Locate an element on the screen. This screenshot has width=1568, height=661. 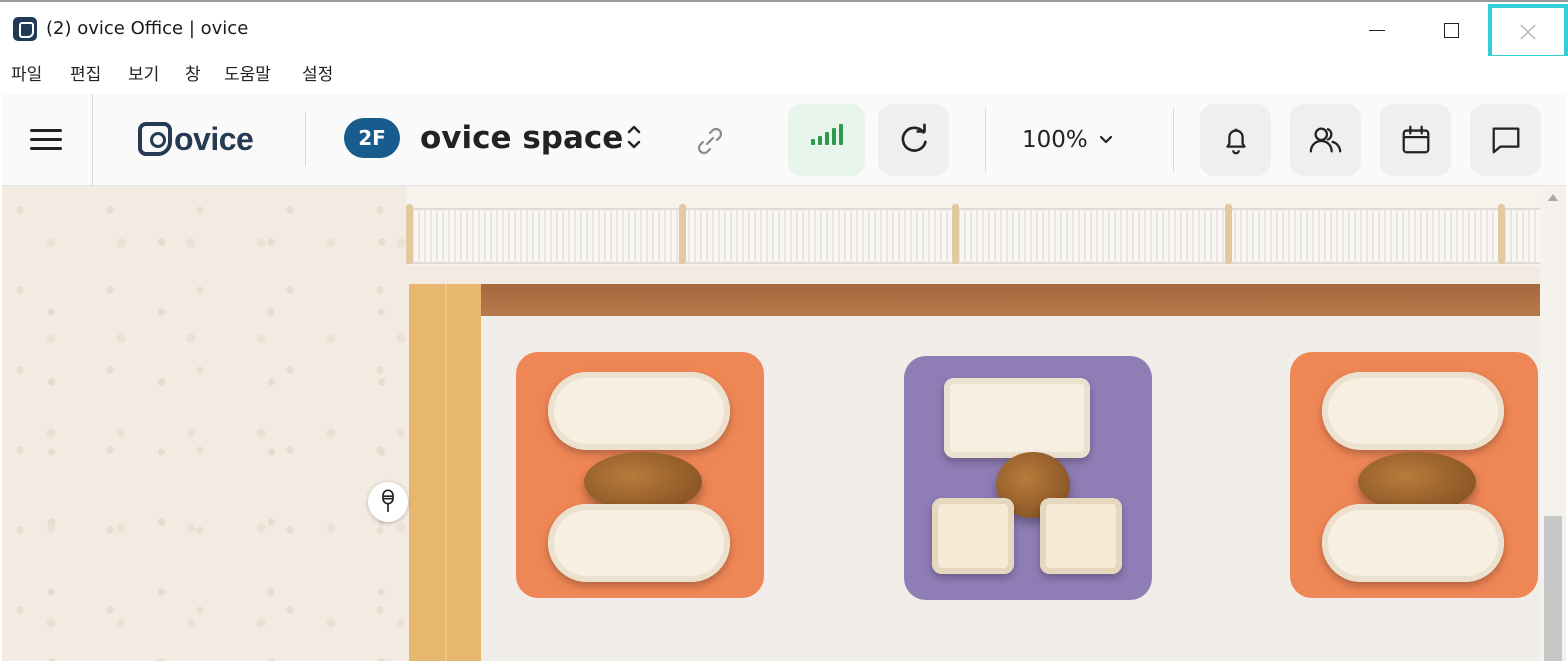
chat-icon is located at coordinates (1505, 140).